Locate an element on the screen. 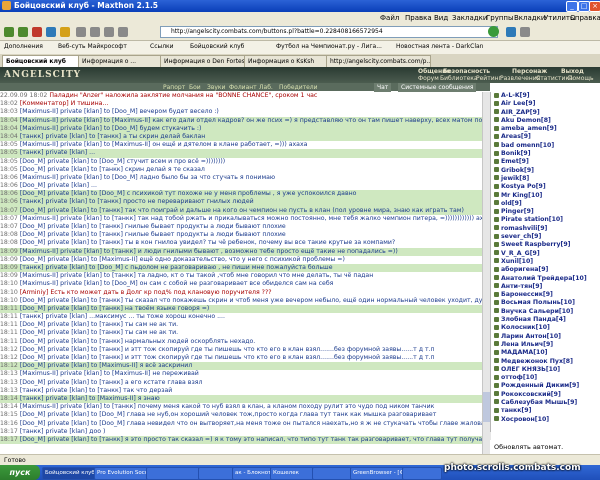 The width and height of the screenshot is (600, 480). window-titlebar: Бойцовский клуб - Maxthon 2.1.5 _ □ × is located at coordinates (300, 6).